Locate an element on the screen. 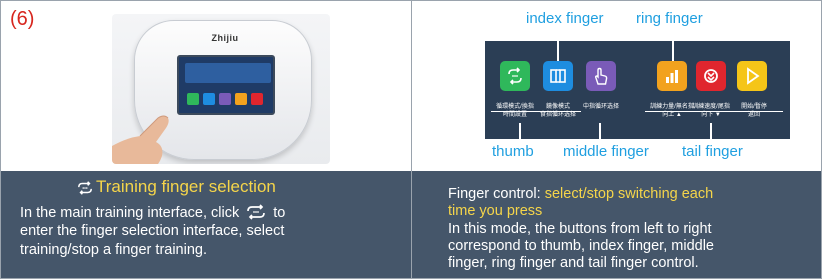 The image size is (822, 279). caption-underline-left is located at coordinates (536, 111).